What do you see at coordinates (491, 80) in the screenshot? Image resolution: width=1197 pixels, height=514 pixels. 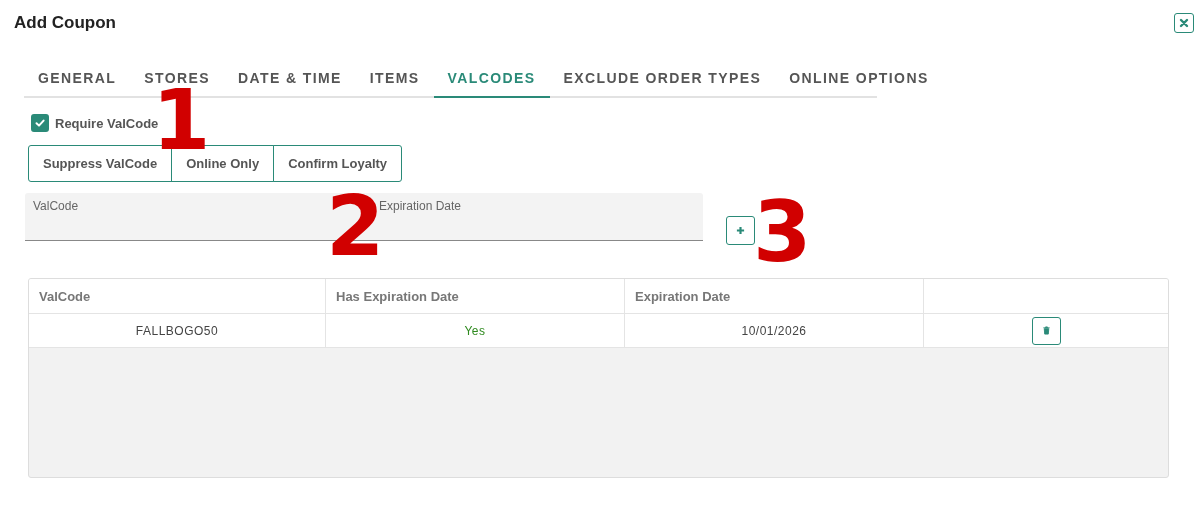 I see `tab: VALCODES` at bounding box center [491, 80].